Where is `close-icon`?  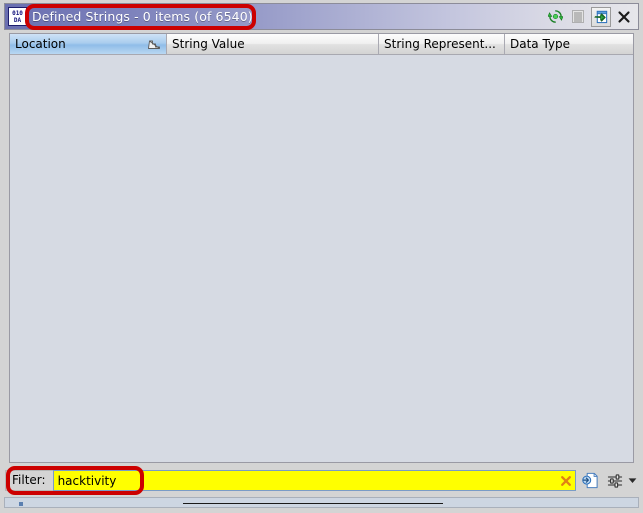
close-icon is located at coordinates (624, 17).